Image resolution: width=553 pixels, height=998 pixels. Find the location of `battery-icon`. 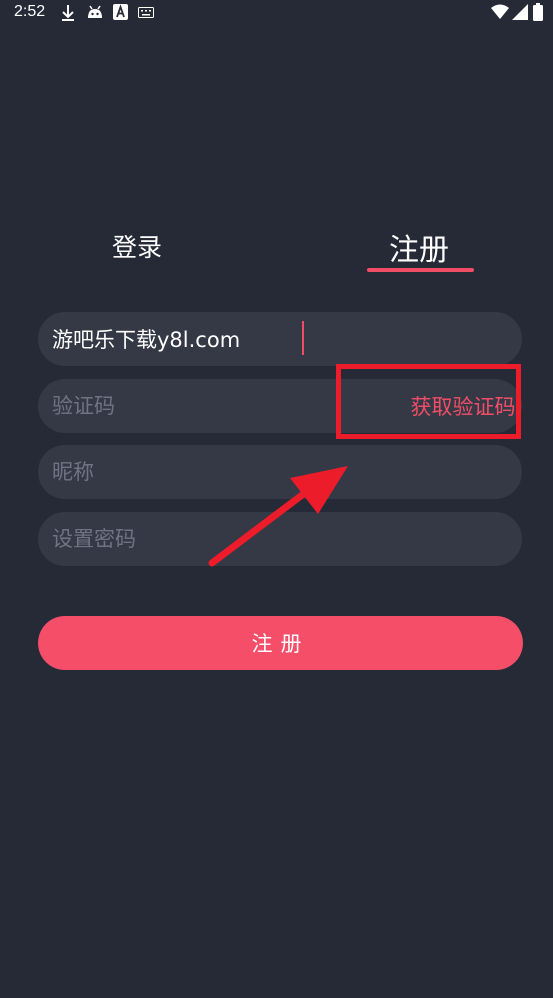

battery-icon is located at coordinates (538, 12).